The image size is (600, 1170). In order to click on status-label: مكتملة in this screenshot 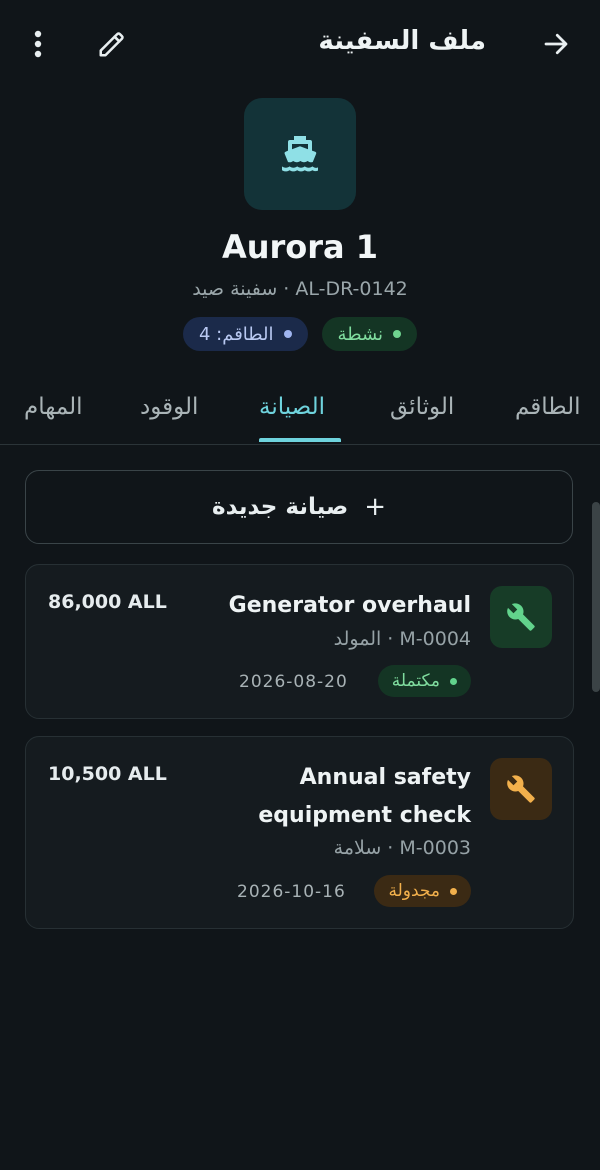, I will do `click(415, 681)`.